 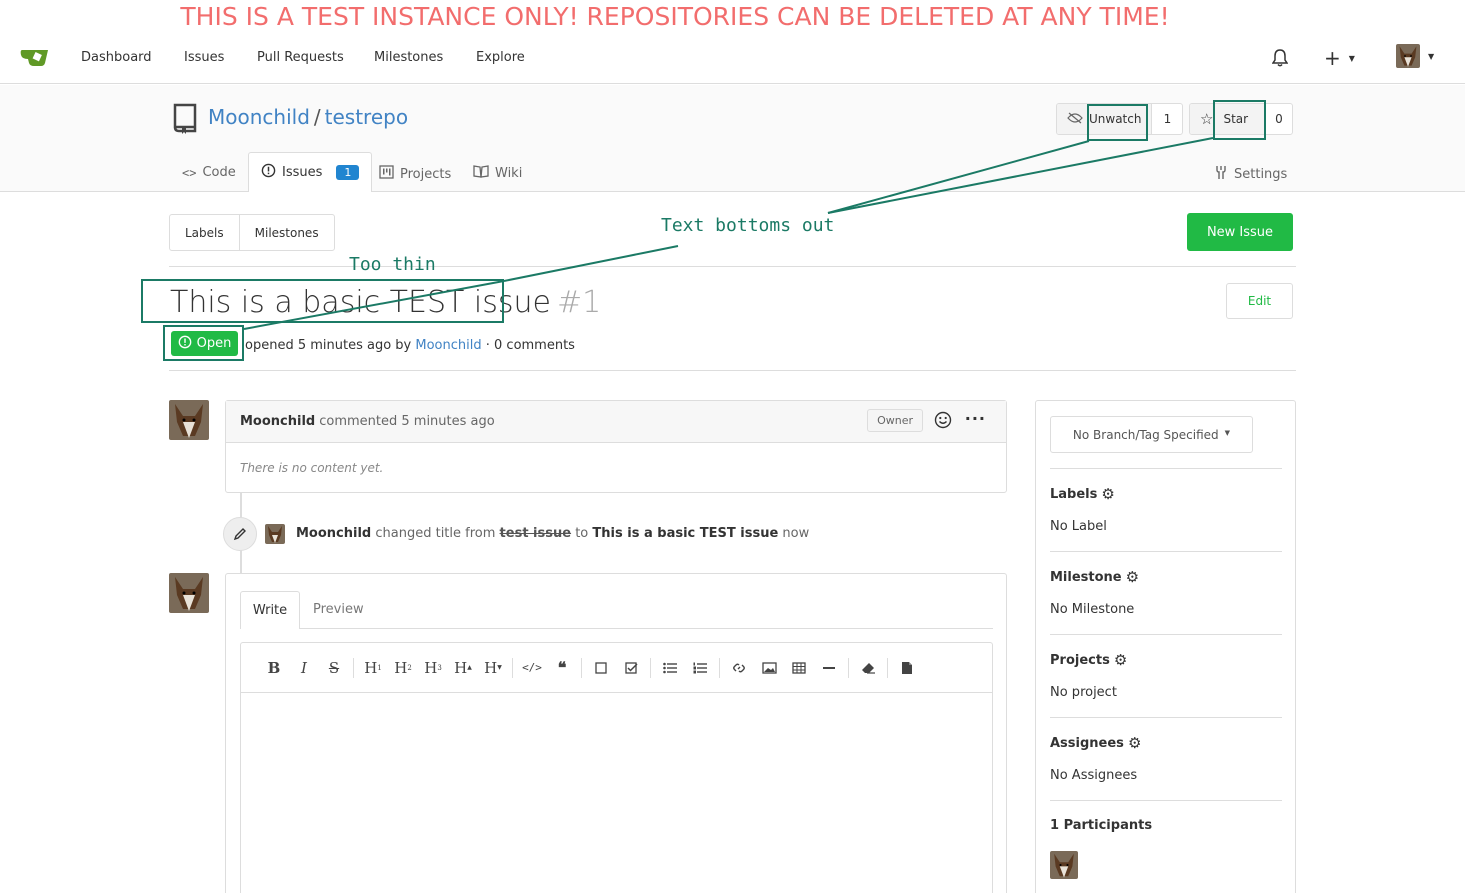 I want to click on annotation-too-thin: Too thin, so click(x=392, y=264).